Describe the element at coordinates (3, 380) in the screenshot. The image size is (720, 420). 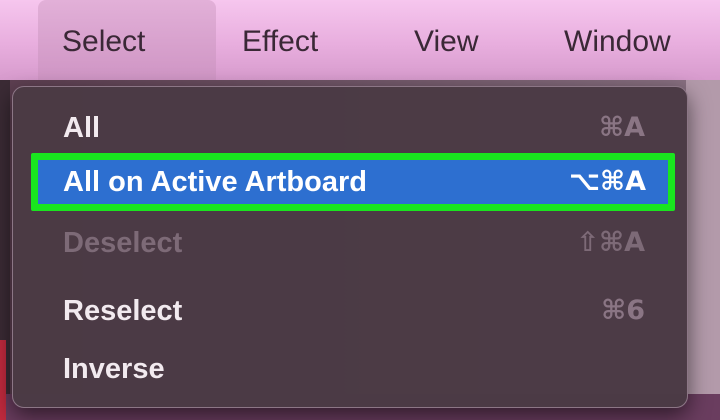
I see `panel-edge-accent` at that location.